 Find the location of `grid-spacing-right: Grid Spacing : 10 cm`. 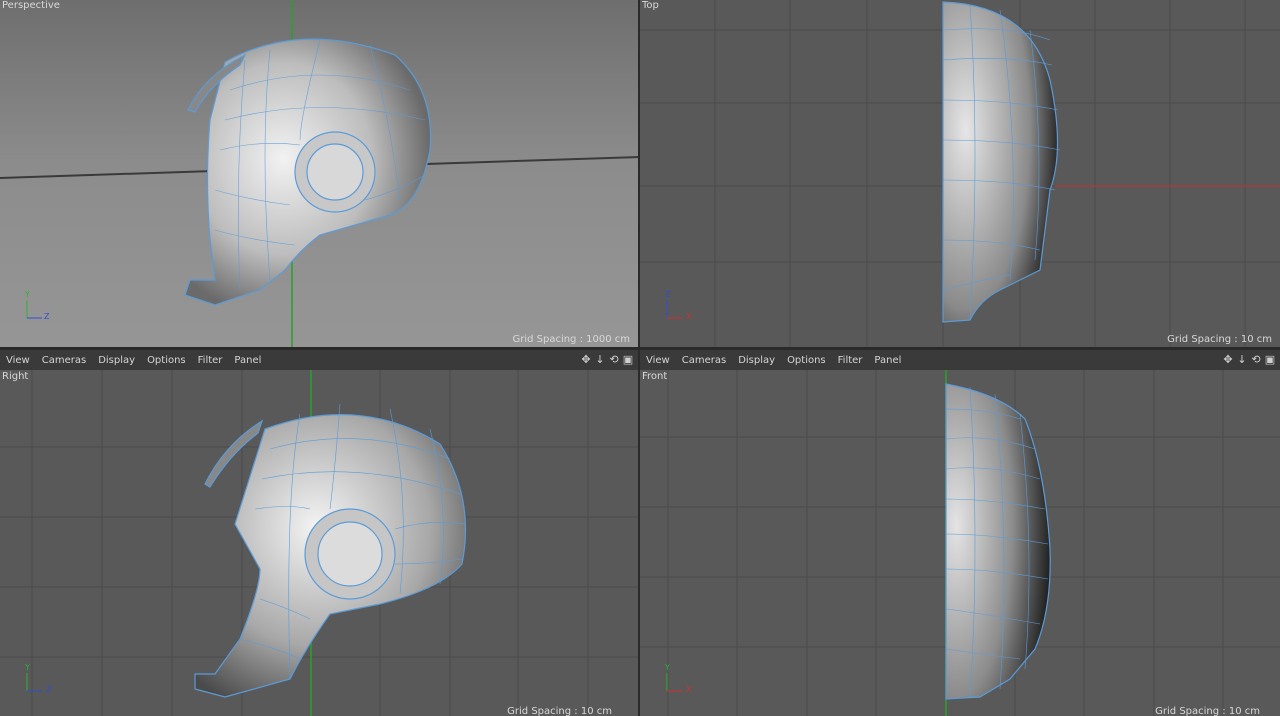

grid-spacing-right: Grid Spacing : 10 cm is located at coordinates (559, 711).